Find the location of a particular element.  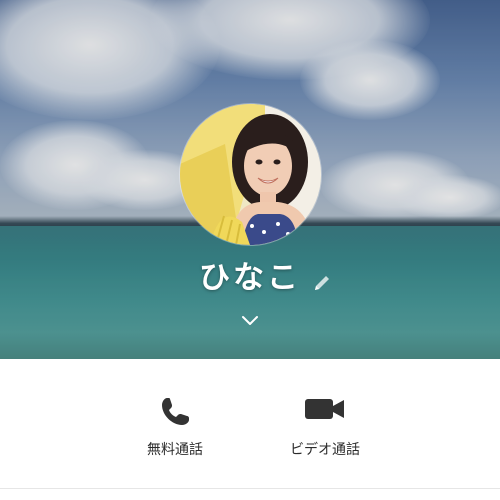

free-call-button: 無料通話 is located at coordinates (175, 419).